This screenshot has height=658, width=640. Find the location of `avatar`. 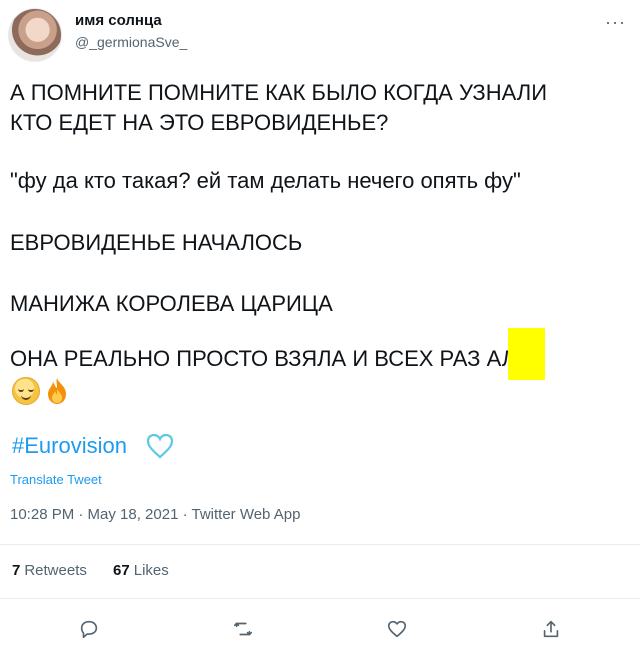

avatar is located at coordinates (35, 35).